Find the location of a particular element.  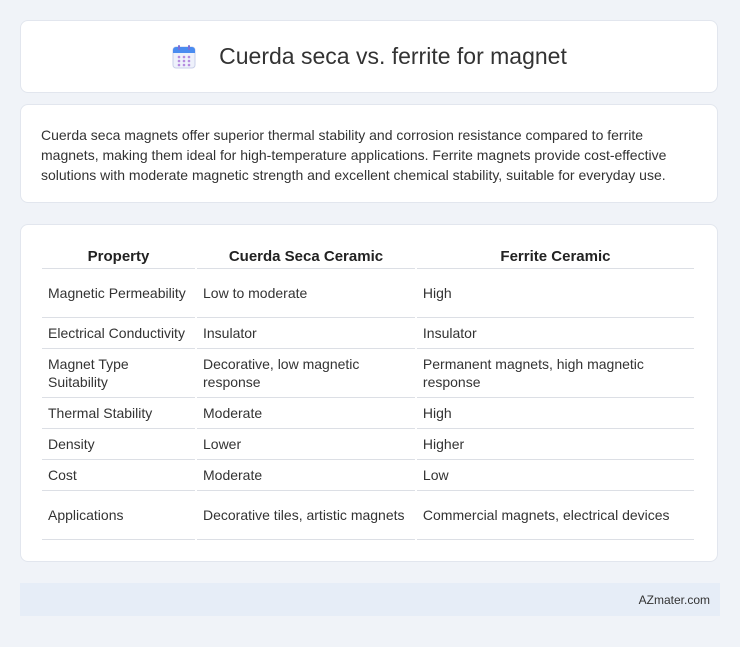

table-cell: Density is located at coordinates (118, 444).